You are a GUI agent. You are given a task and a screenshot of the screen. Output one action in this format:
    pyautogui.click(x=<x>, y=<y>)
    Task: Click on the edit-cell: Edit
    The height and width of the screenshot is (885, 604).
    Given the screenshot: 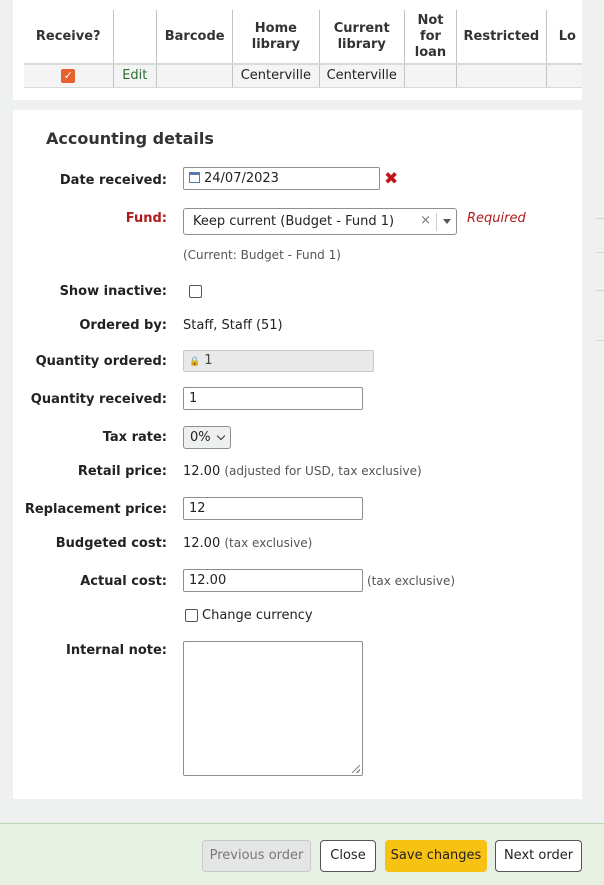 What is the action you would take?
    pyautogui.click(x=135, y=75)
    